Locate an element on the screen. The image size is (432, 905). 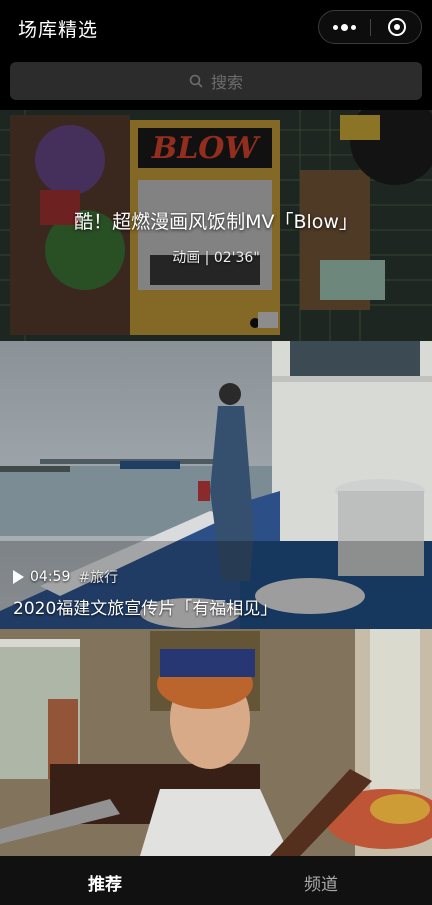
search-icon is located at coordinates (196, 81).